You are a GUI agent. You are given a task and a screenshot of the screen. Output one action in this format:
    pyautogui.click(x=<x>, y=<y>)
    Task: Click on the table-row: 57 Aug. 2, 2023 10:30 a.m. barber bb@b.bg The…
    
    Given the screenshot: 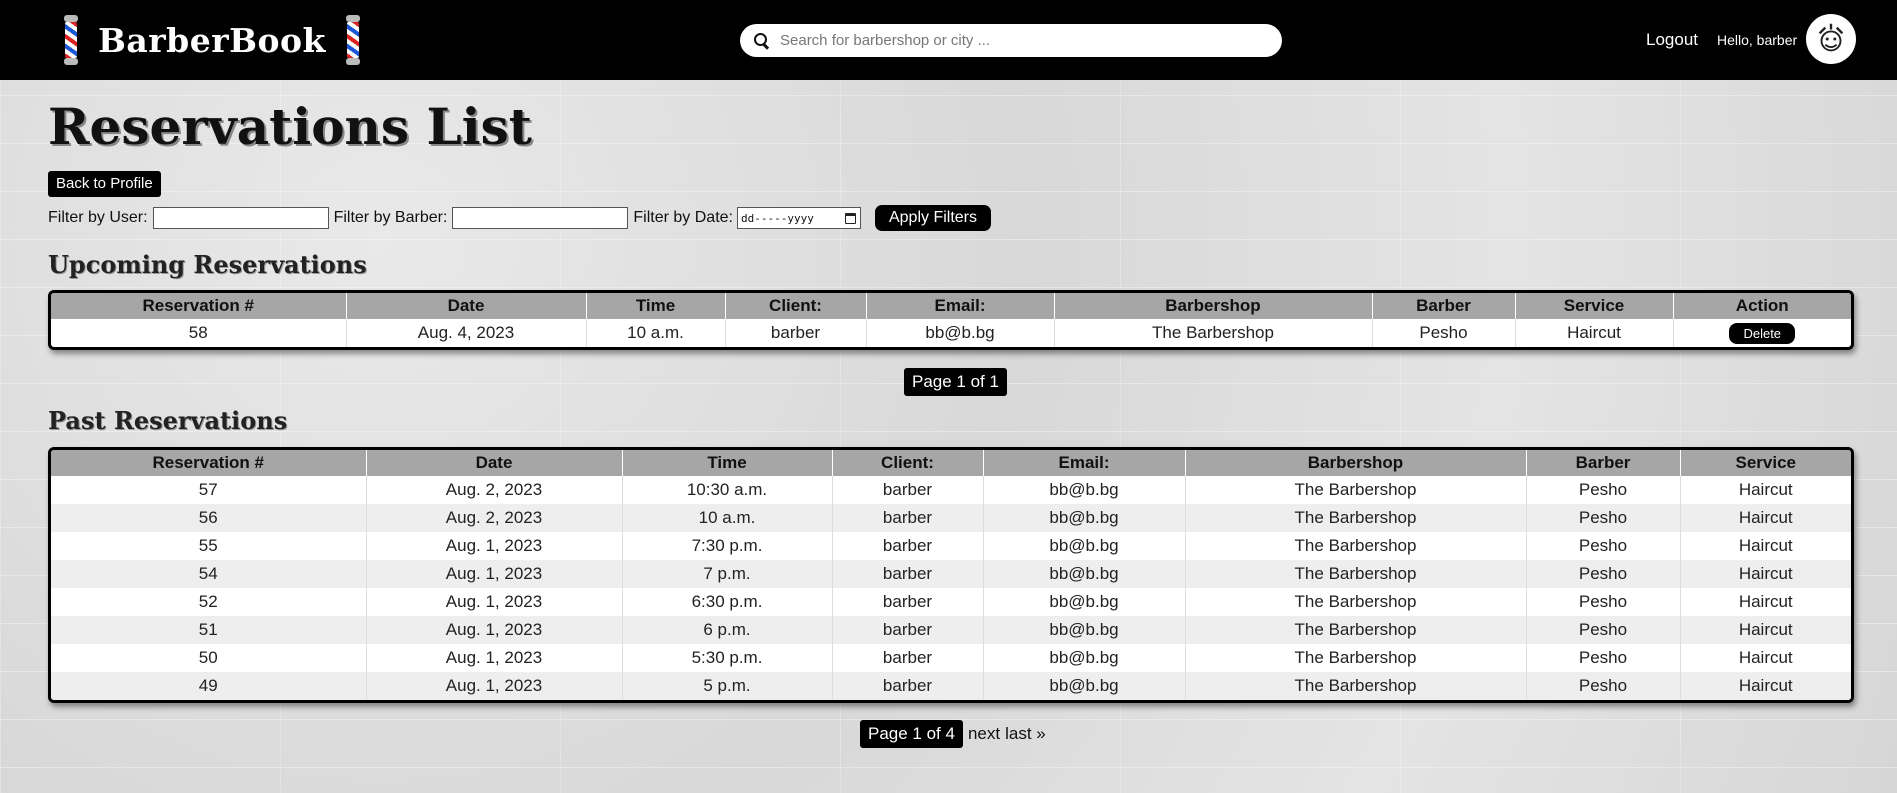 What is the action you would take?
    pyautogui.click(x=951, y=490)
    